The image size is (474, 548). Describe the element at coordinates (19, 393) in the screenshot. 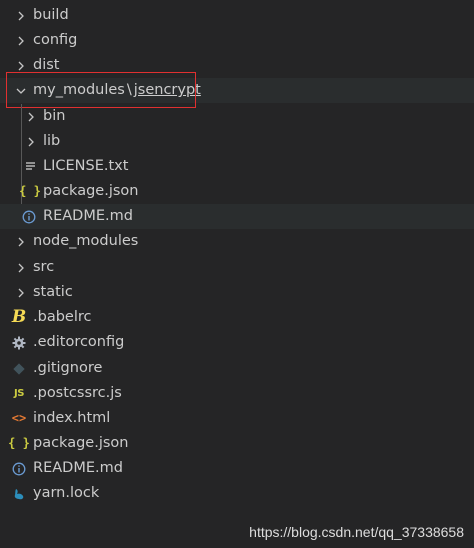

I see `js-icon: JS` at that location.